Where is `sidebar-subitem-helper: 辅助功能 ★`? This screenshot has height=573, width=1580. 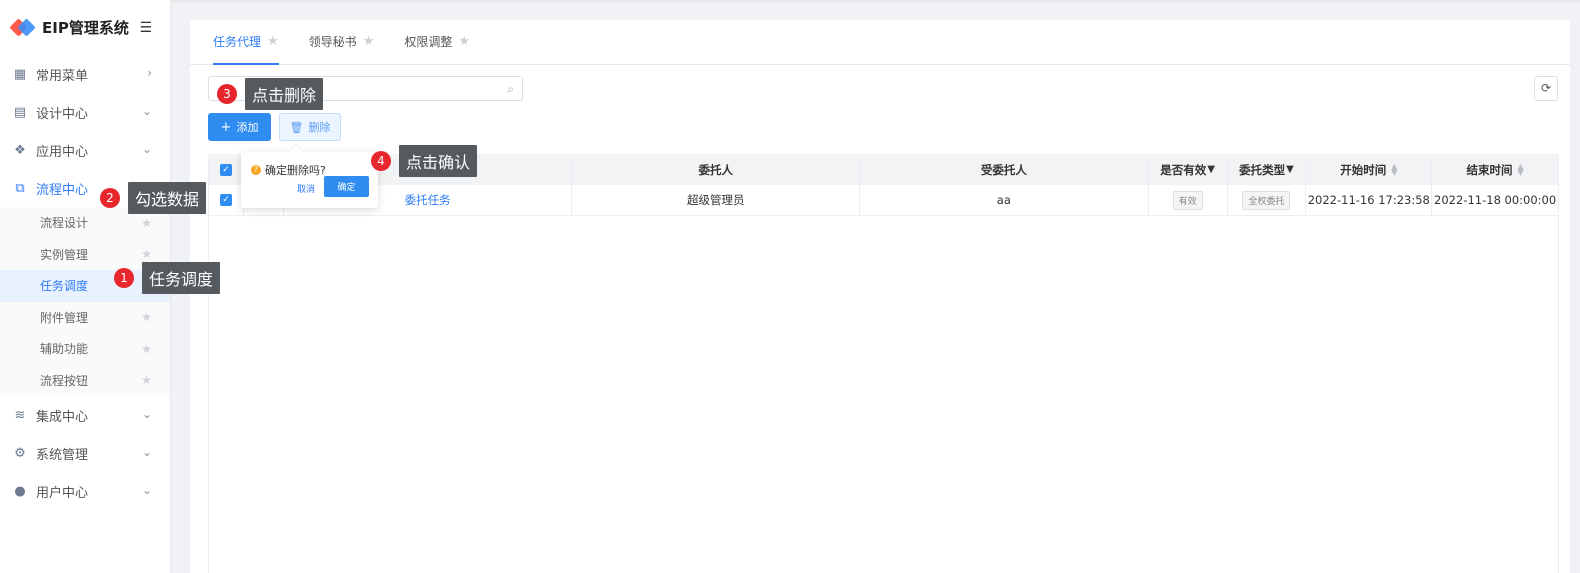
sidebar-subitem-helper: 辅助功能 ★ is located at coordinates (85, 349).